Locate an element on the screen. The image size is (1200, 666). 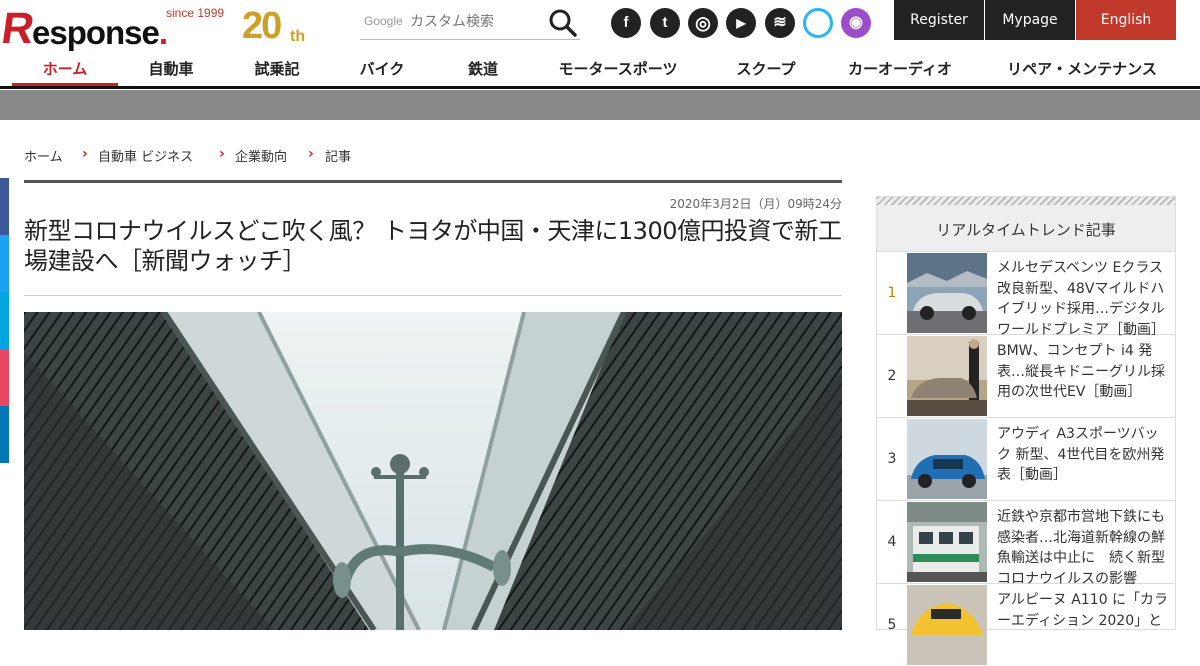
site-logo: R esponse. since 1999 20 th is located at coordinates (160, 27).